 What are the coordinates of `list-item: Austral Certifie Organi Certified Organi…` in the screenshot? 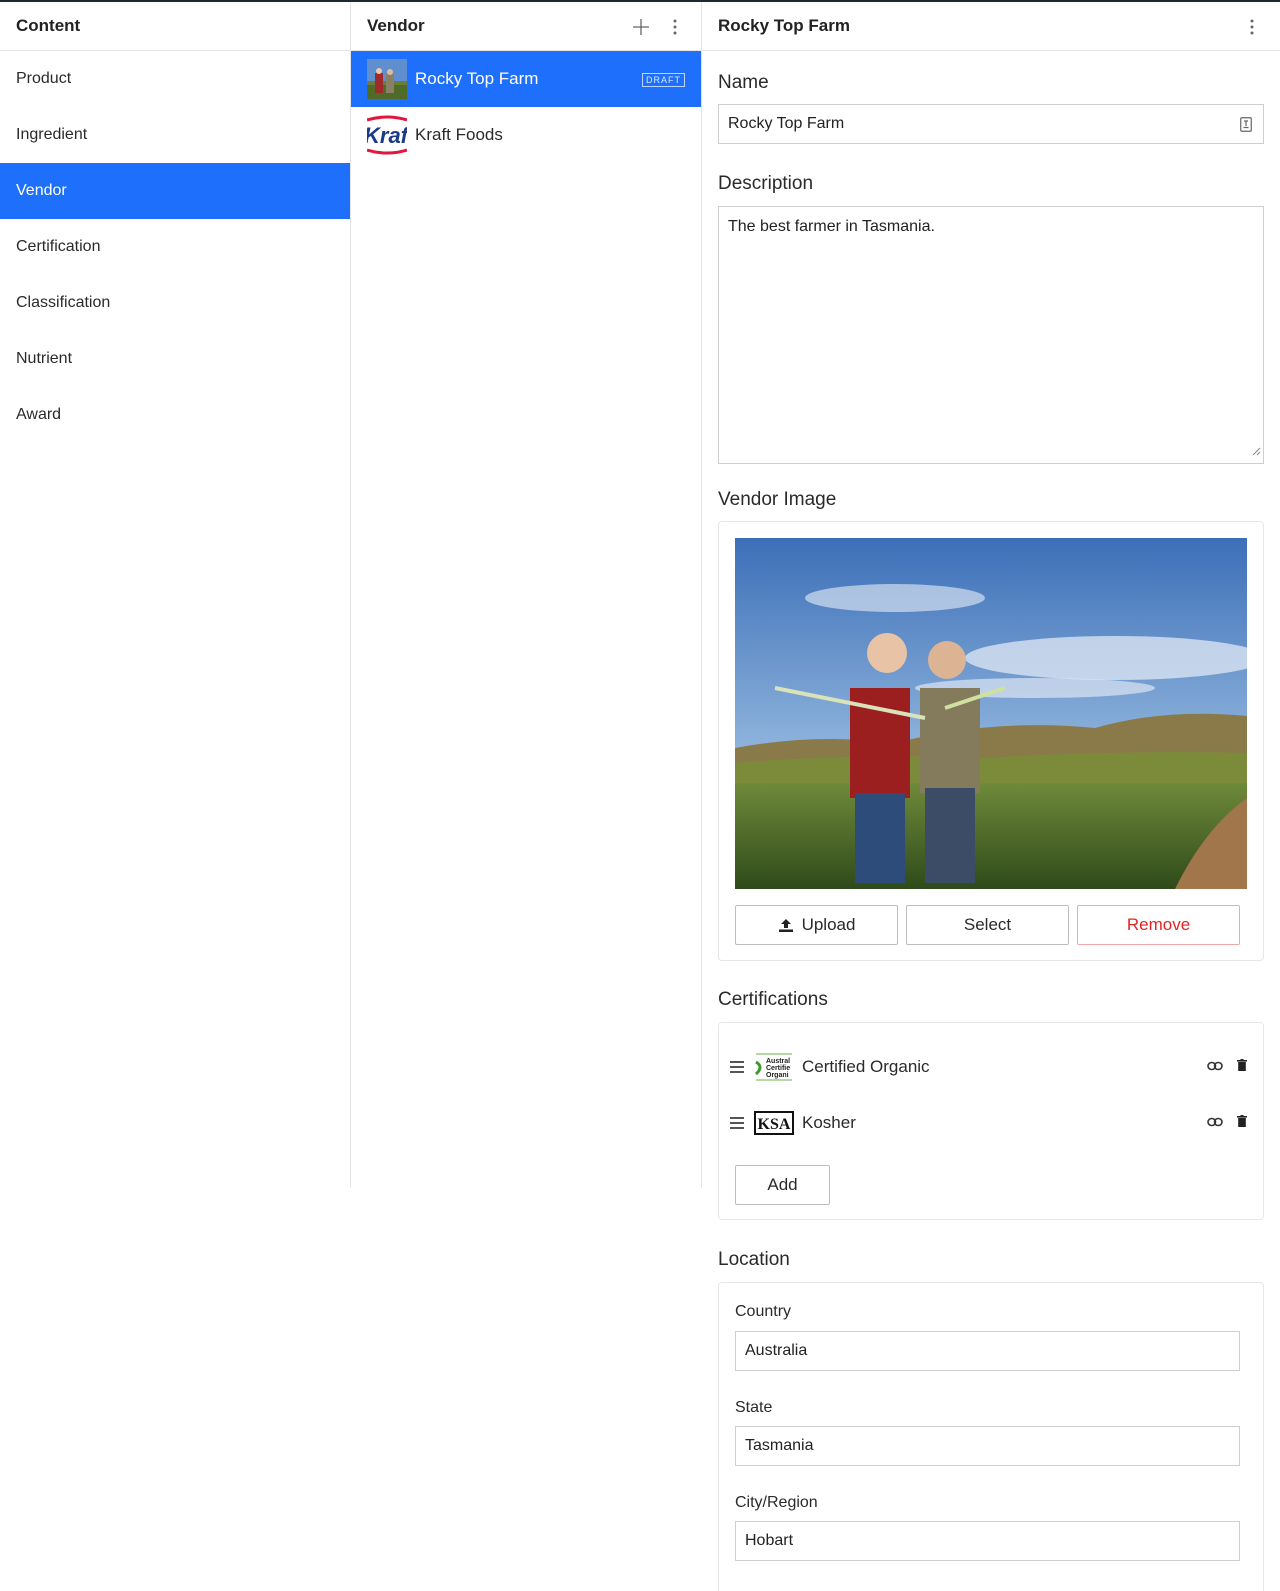 It's located at (991, 1067).